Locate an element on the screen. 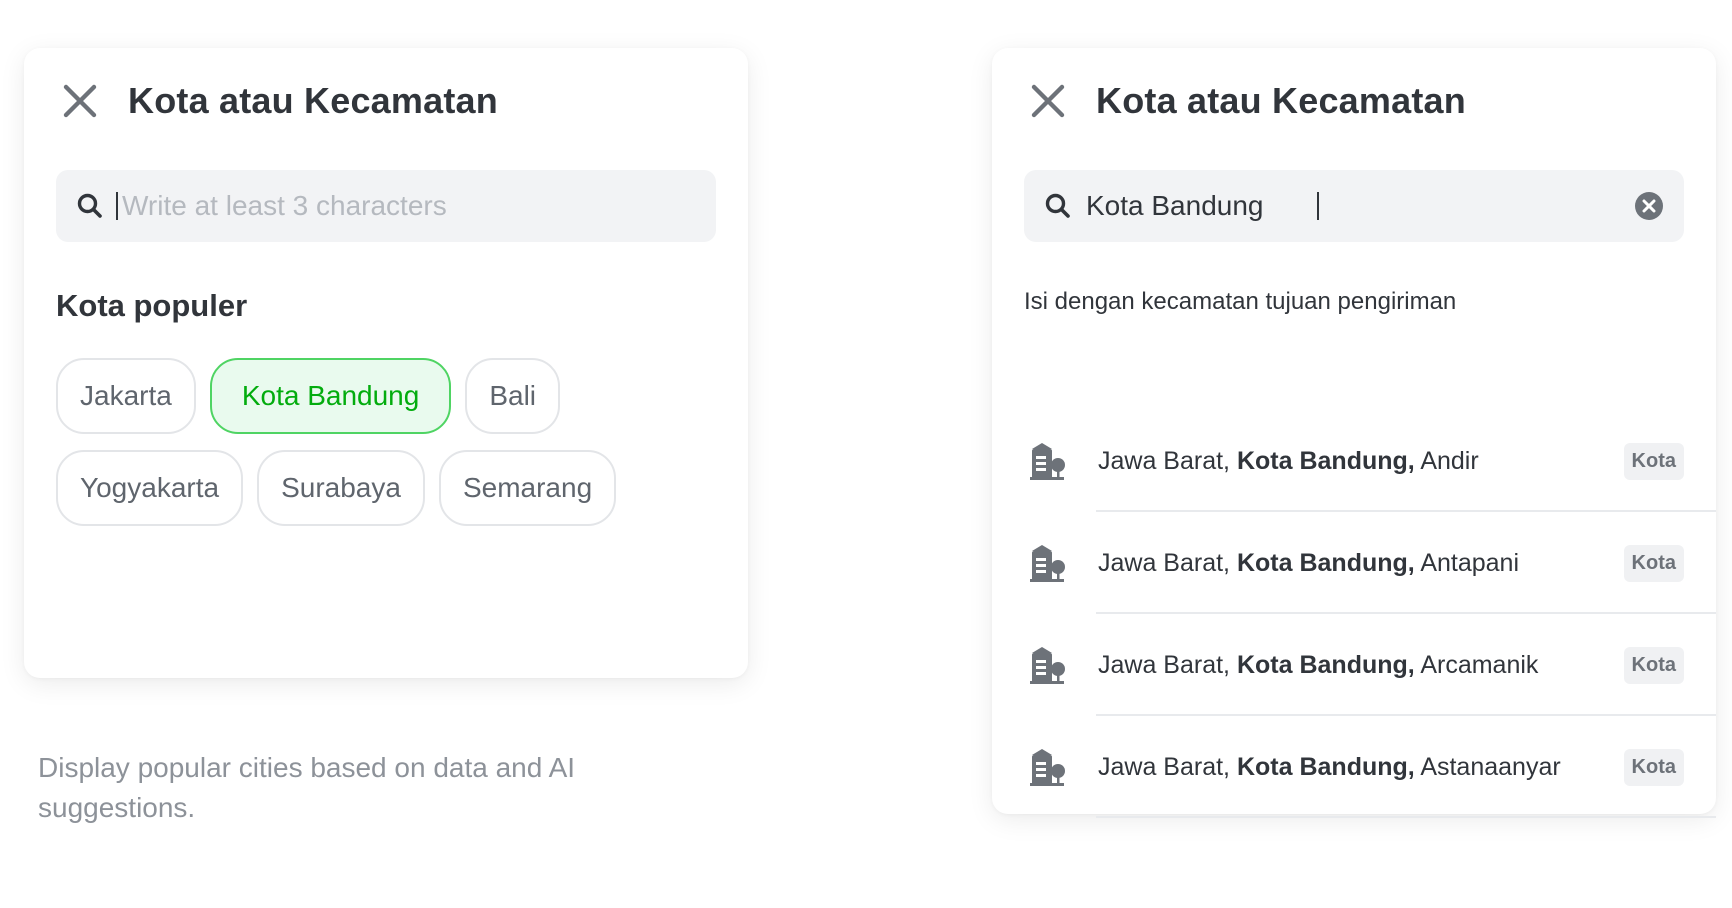 This screenshot has width=1732, height=908. chip-kota-bandung: Kota Bandung is located at coordinates (330, 396).